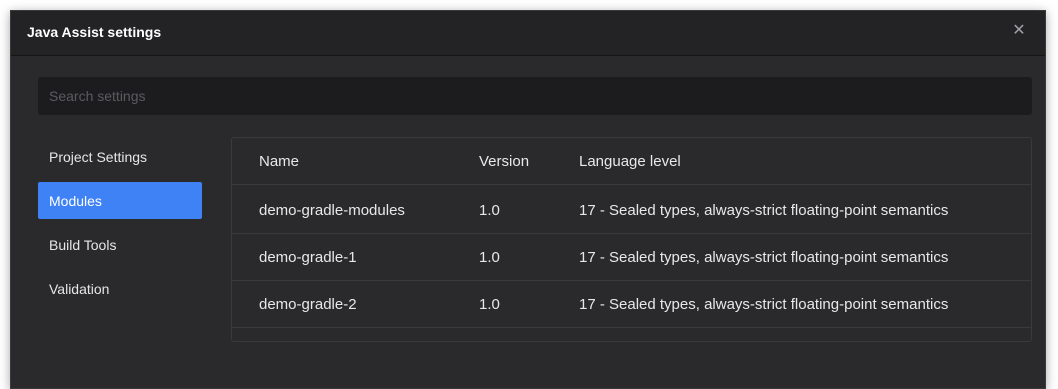 The height and width of the screenshot is (389, 1058). I want to click on module-name: demo-gradle-modules, so click(332, 210).